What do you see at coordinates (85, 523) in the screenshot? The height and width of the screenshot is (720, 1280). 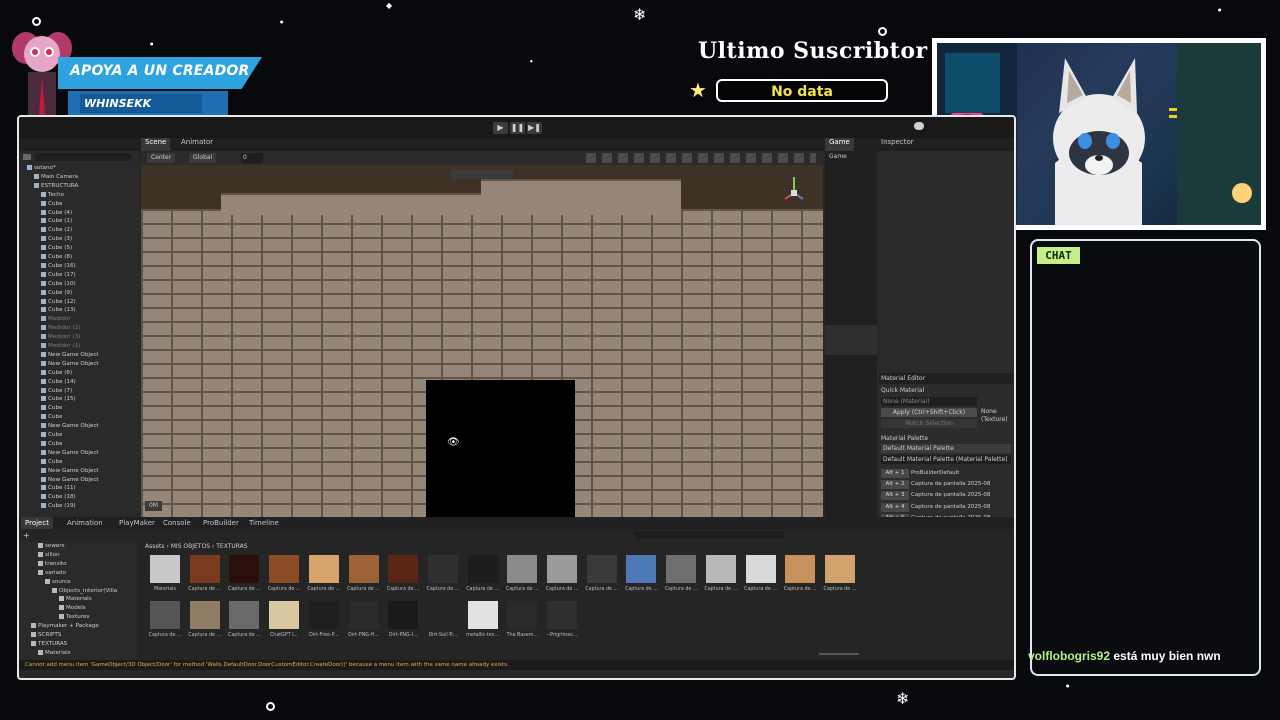 I see `tab-animation: Animation` at bounding box center [85, 523].